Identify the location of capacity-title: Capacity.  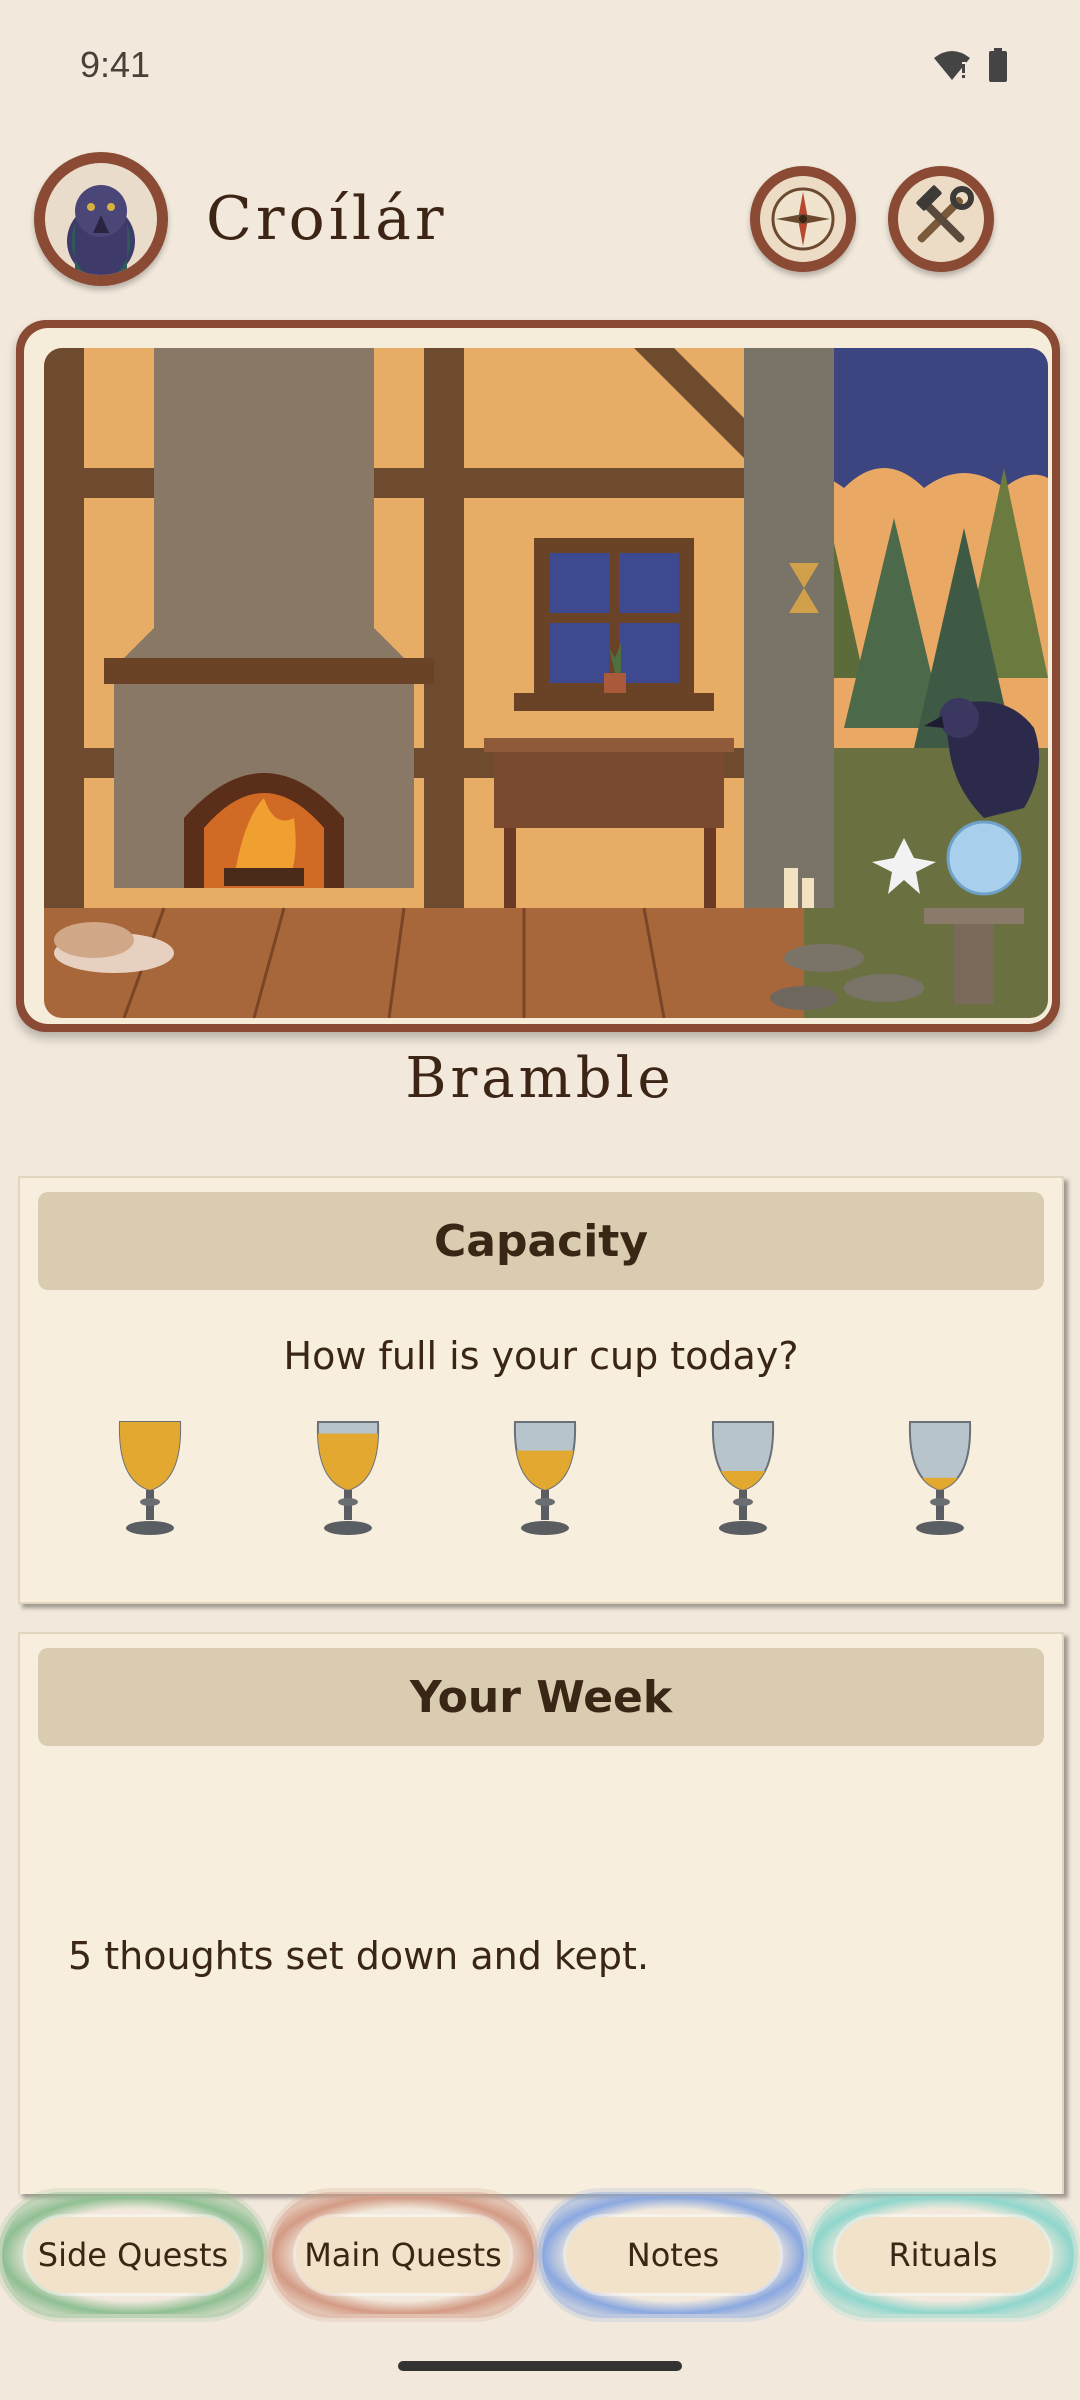
(541, 1241).